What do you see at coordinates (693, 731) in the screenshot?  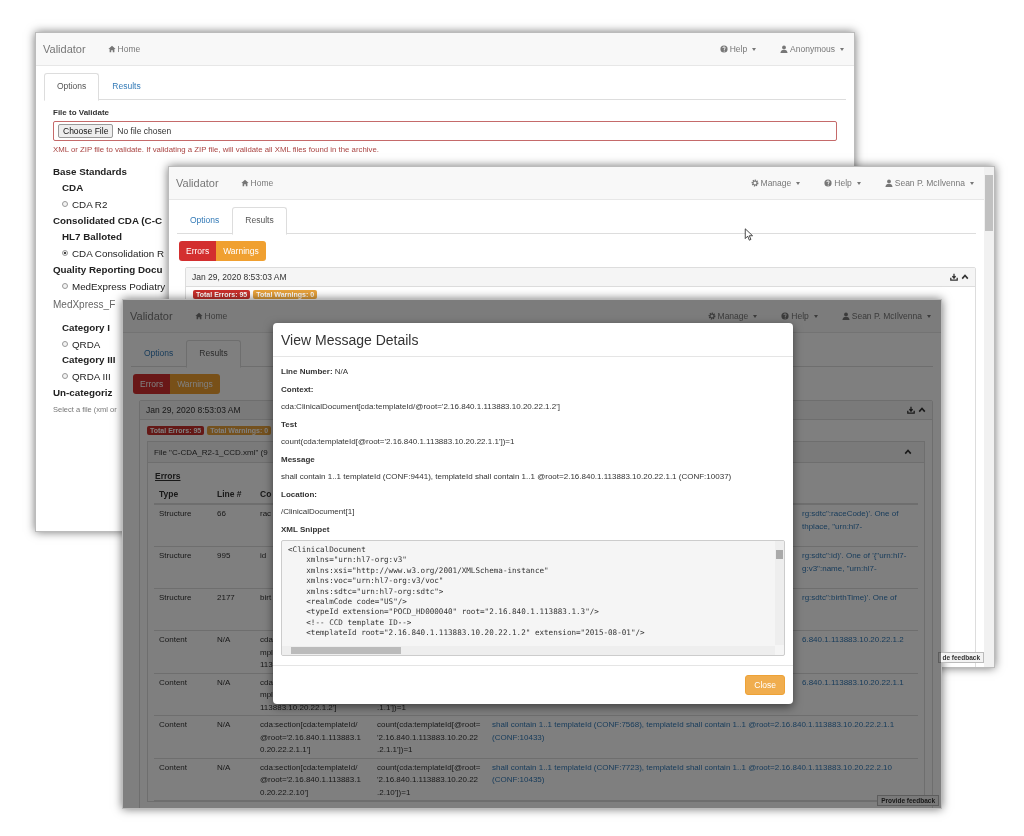 I see `message-link: shall contain 1..1 templateId (CONF:7568), templateId shall contain 1..1 @root=2.16.840.1.113883.10.20.22.2.1.1 (CONF:10433)` at bounding box center [693, 731].